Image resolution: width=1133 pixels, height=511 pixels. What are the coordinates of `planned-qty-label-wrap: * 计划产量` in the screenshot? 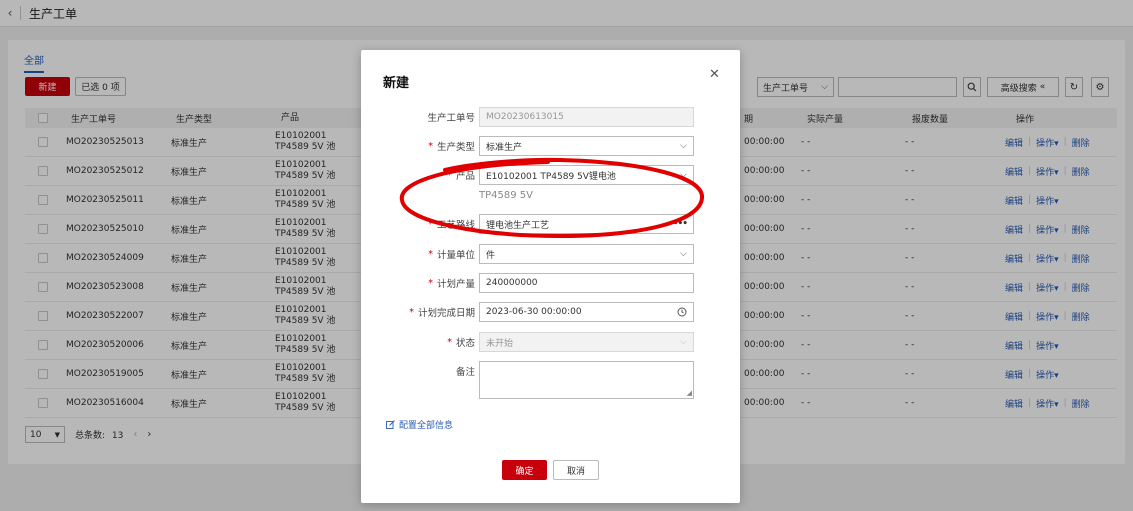 It's located at (451, 283).